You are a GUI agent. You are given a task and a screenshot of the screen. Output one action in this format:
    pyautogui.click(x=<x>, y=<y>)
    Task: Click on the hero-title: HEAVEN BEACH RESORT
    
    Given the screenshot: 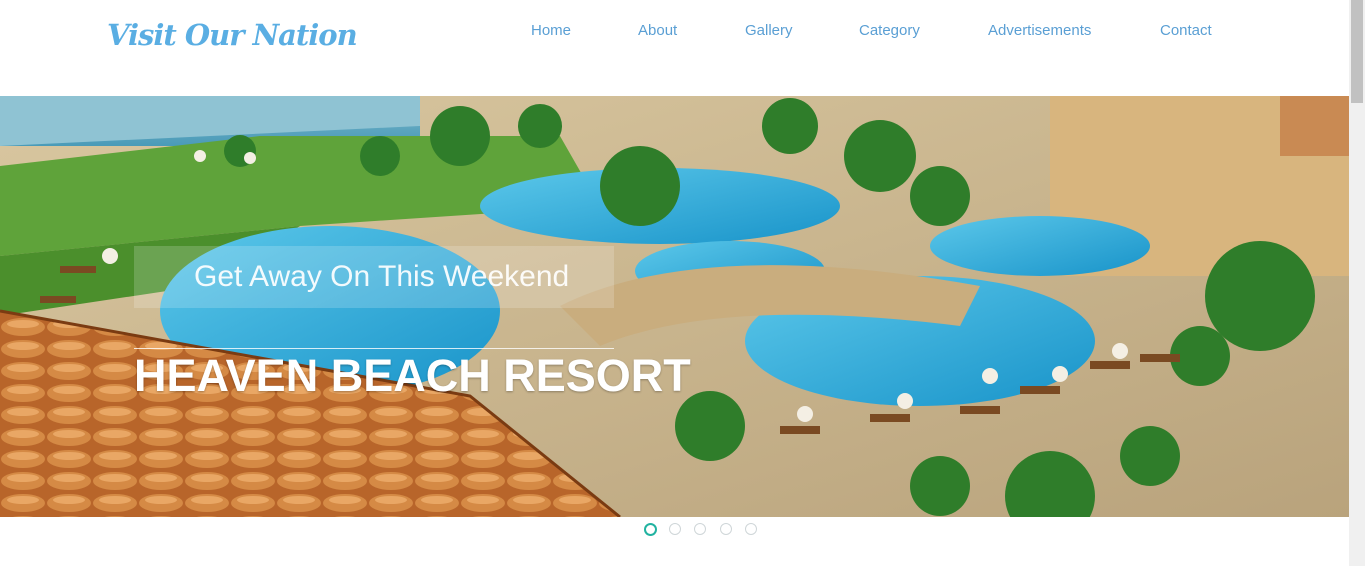 What is the action you would take?
    pyautogui.click(x=412, y=375)
    